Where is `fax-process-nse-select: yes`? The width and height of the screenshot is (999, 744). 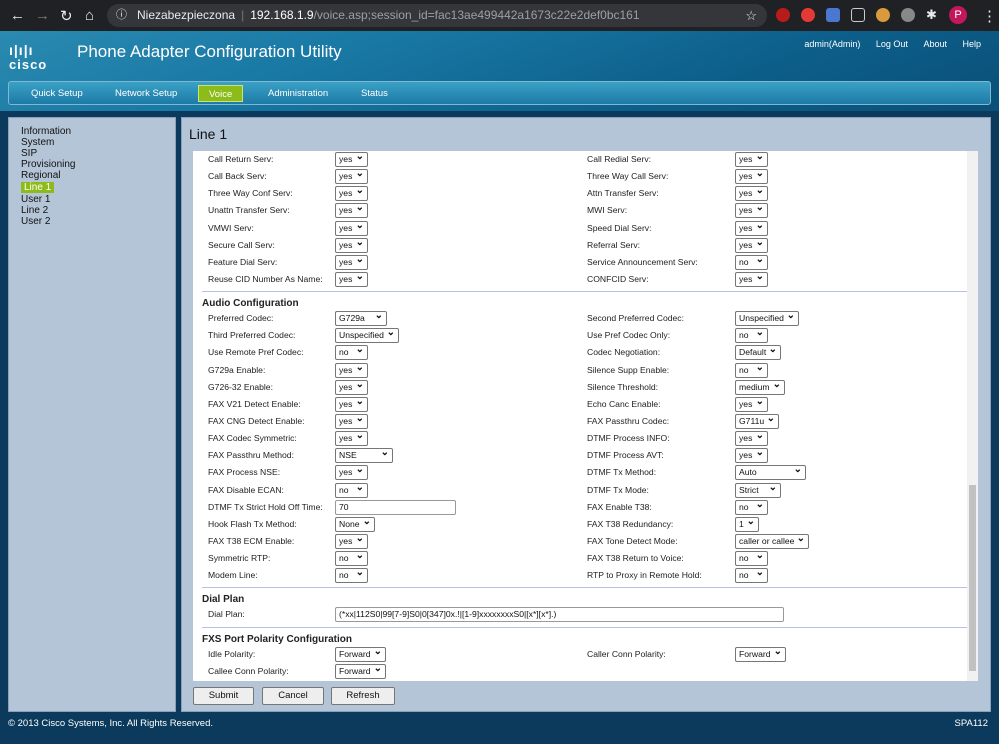 fax-process-nse-select: yes is located at coordinates (351, 472).